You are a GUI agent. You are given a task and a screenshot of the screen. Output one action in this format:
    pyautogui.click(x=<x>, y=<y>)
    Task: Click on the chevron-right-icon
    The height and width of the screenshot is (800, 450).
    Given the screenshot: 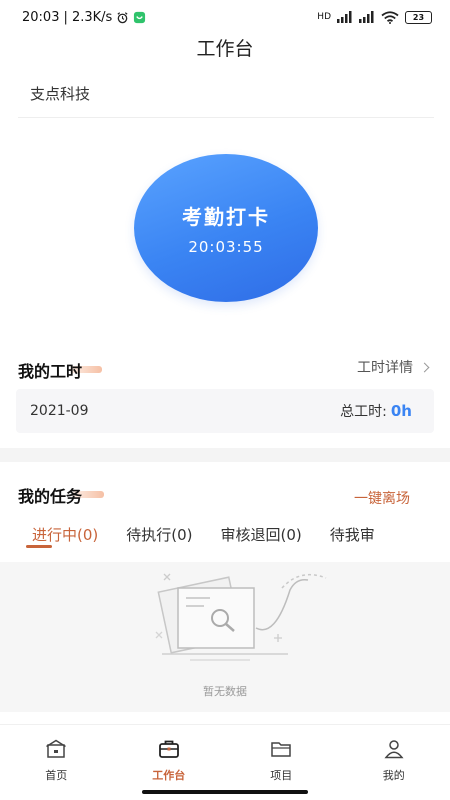 What is the action you would take?
    pyautogui.click(x=424, y=367)
    